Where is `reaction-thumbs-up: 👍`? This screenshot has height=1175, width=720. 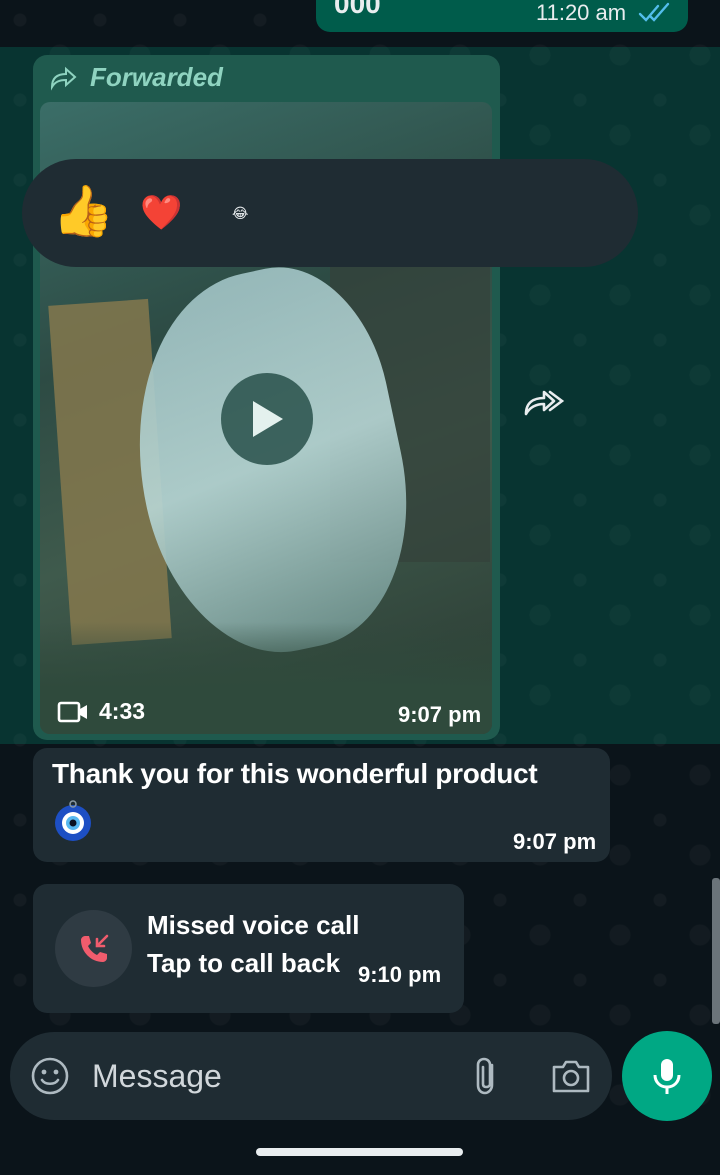
reaction-thumbs-up: 👍 is located at coordinates (83, 211).